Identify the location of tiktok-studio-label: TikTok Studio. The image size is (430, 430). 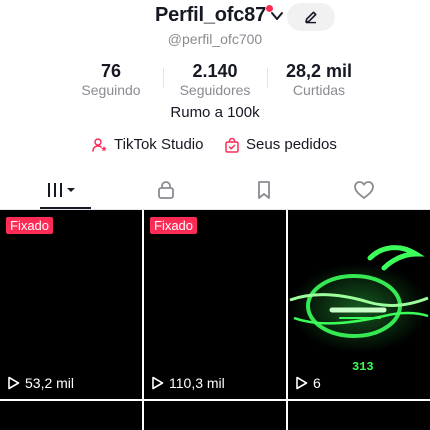
(159, 144).